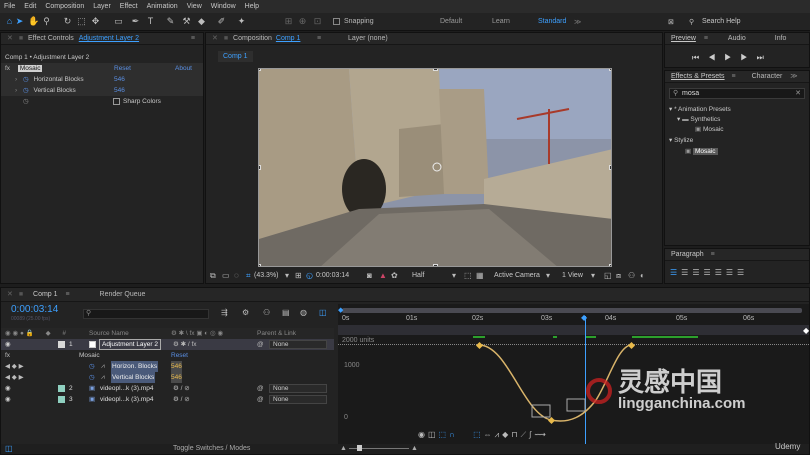 The image size is (810, 455). Describe the element at coordinates (414, 448) in the screenshot. I see `zoom-in-icon: ▲` at that location.